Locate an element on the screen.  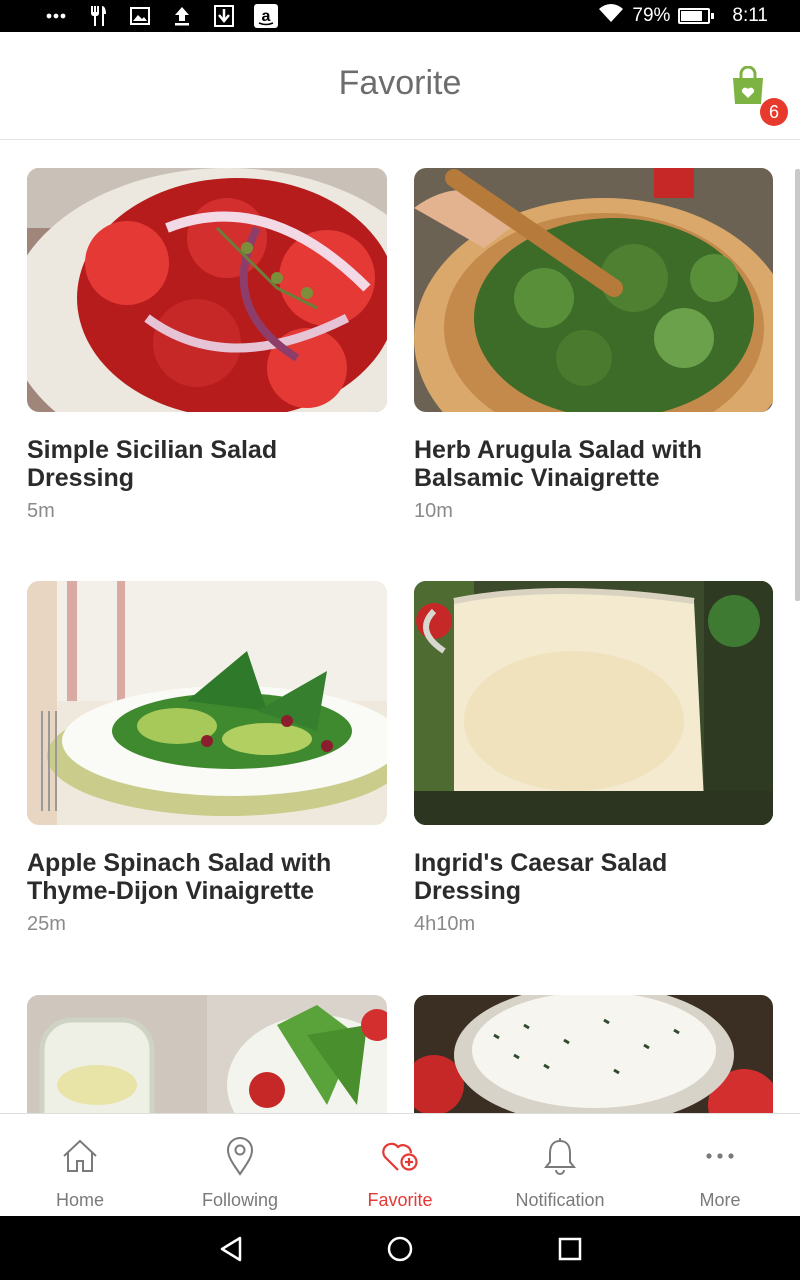
nav-label: Notification is located at coordinates (560, 1200).